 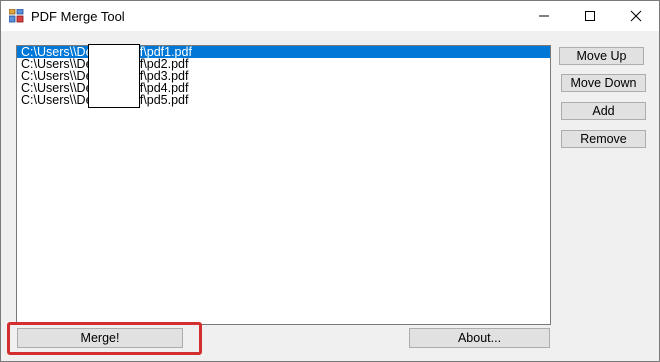 I want to click on title-bar: PDF Merge Tool, so click(x=330, y=16).